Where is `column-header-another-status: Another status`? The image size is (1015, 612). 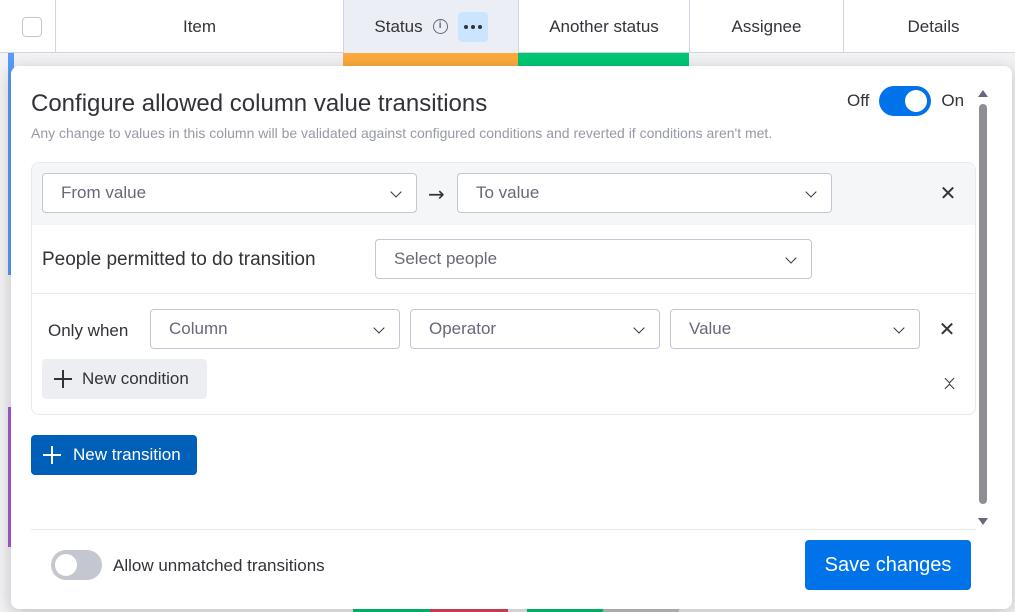 column-header-another-status: Another status is located at coordinates (603, 26).